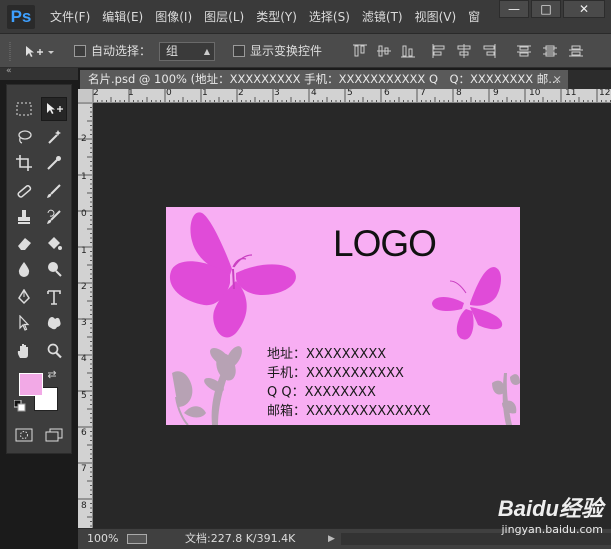  Describe the element at coordinates (327, 354) in the screenshot. I see `address-line: 地址：XXXXXXXXX` at that location.